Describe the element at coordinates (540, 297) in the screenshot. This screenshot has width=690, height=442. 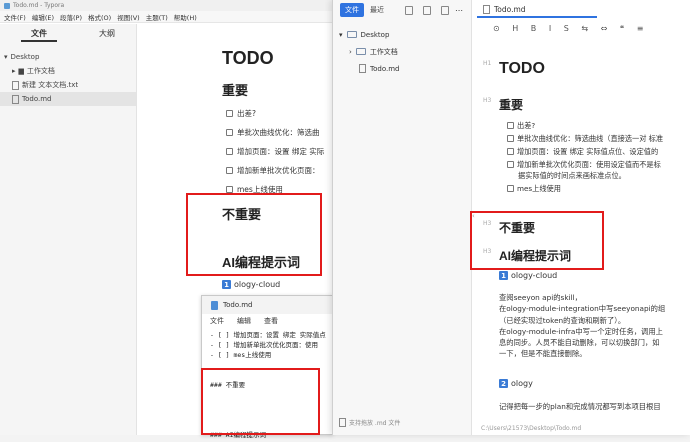
I see `para-line: 查阅seeyon api的skill，` at that location.